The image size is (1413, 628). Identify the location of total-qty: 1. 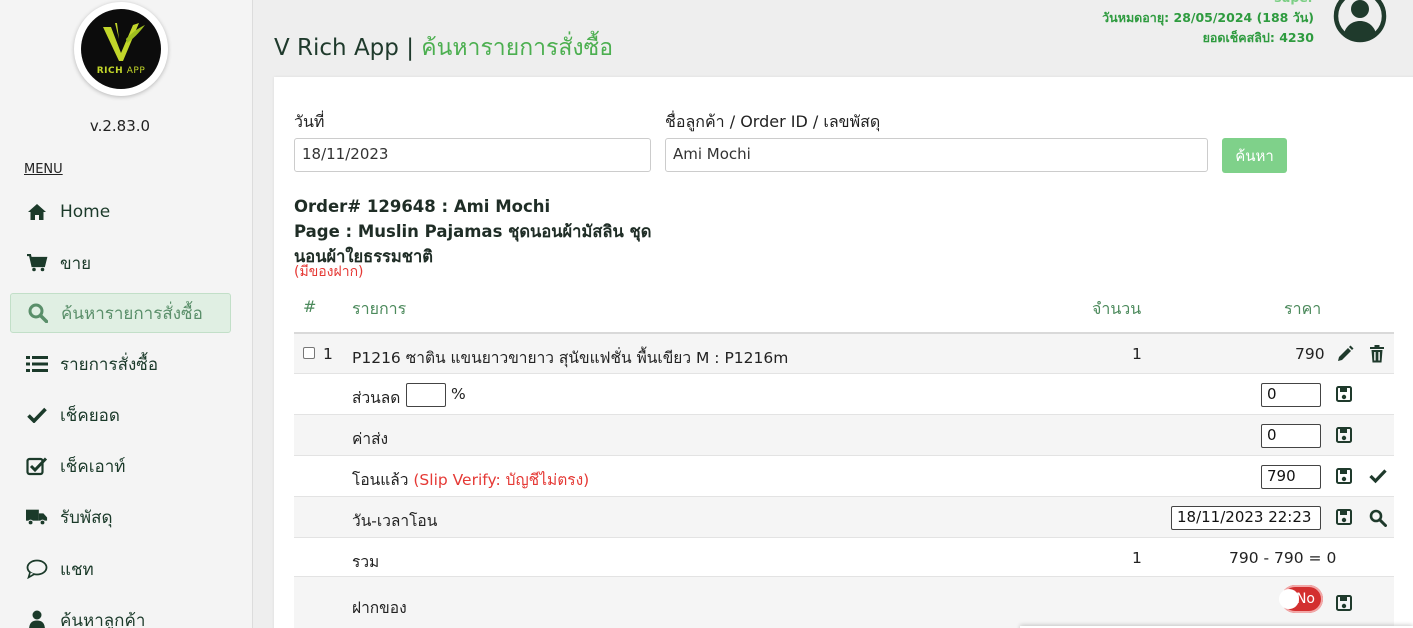
(1137, 558).